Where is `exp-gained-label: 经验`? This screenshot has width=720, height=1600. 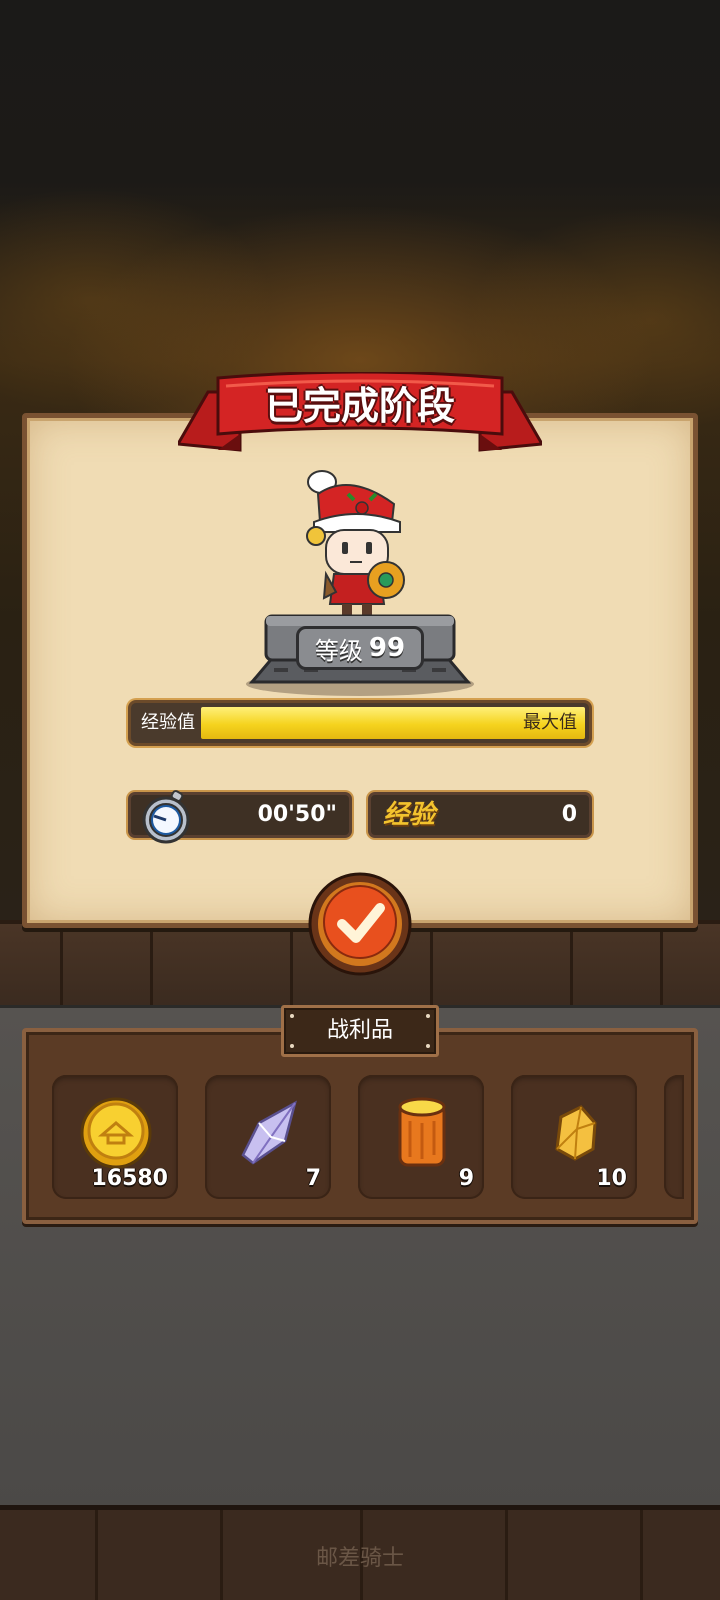
exp-gained-label: 经验 is located at coordinates (409, 815).